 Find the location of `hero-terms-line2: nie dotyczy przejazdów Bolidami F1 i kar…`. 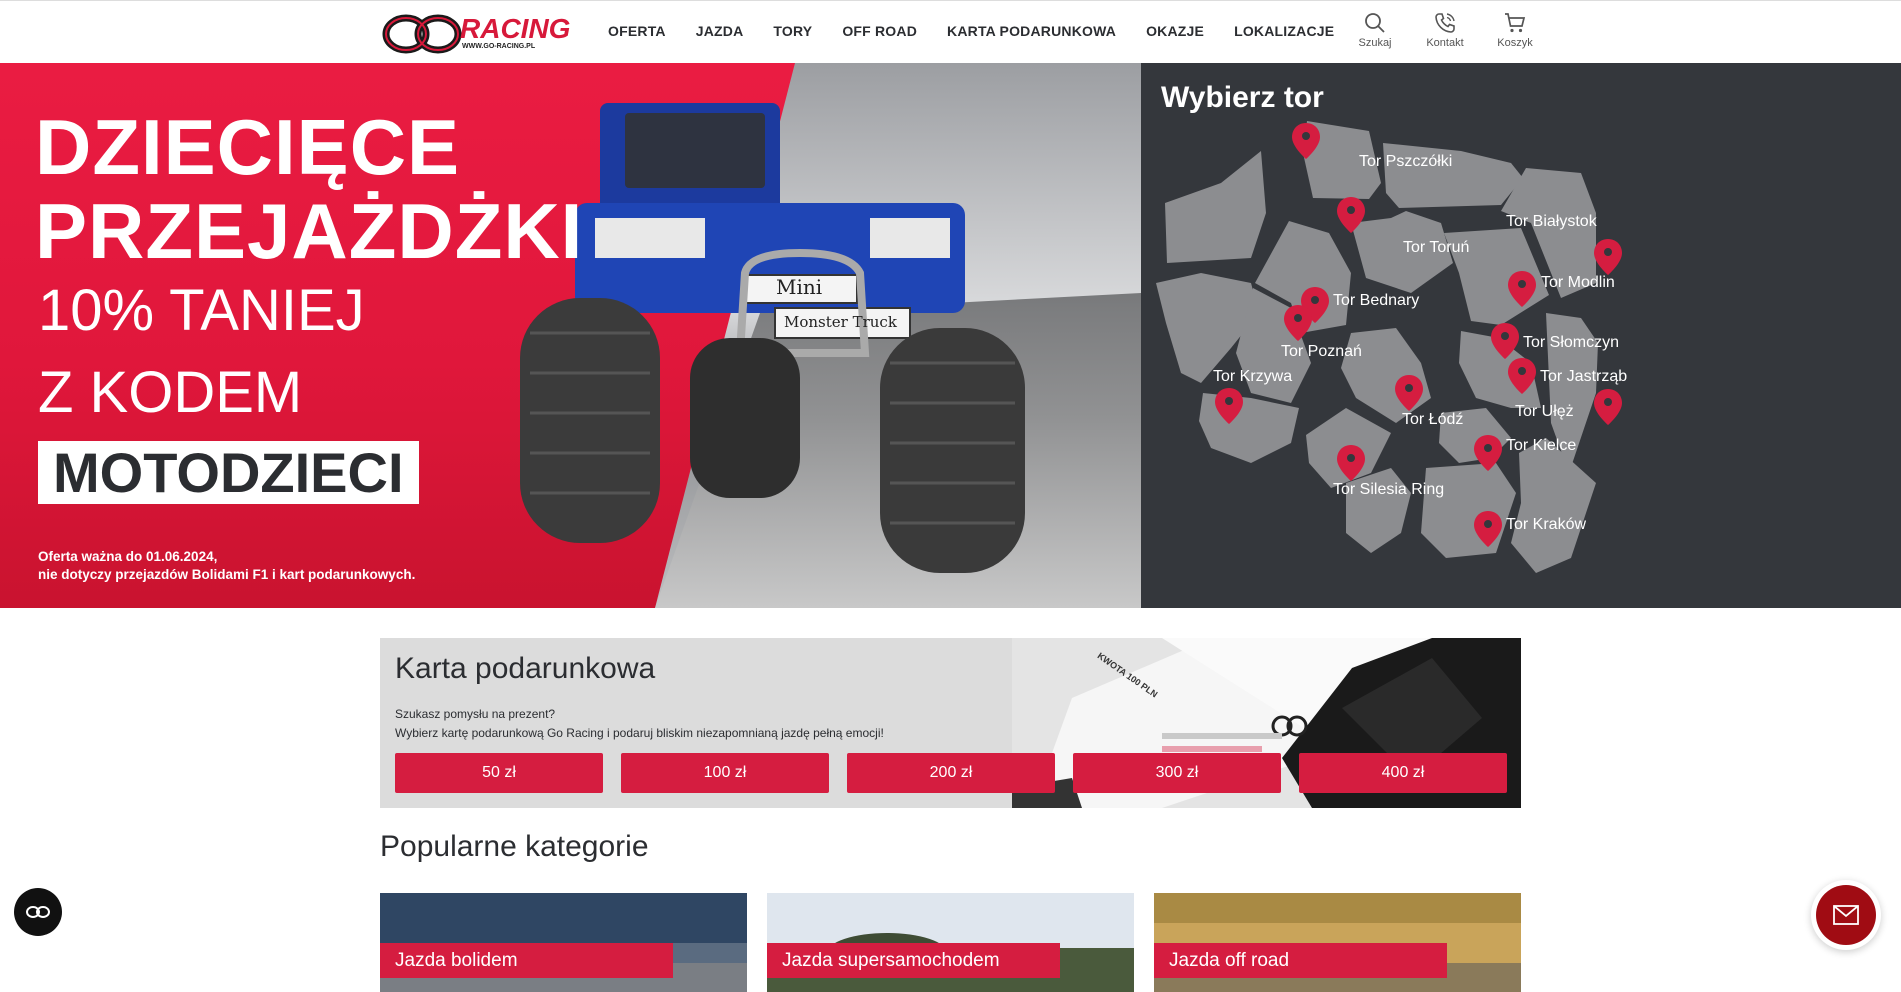

hero-terms-line2: nie dotyczy przejazdów Bolidami F1 i kar… is located at coordinates (227, 574).